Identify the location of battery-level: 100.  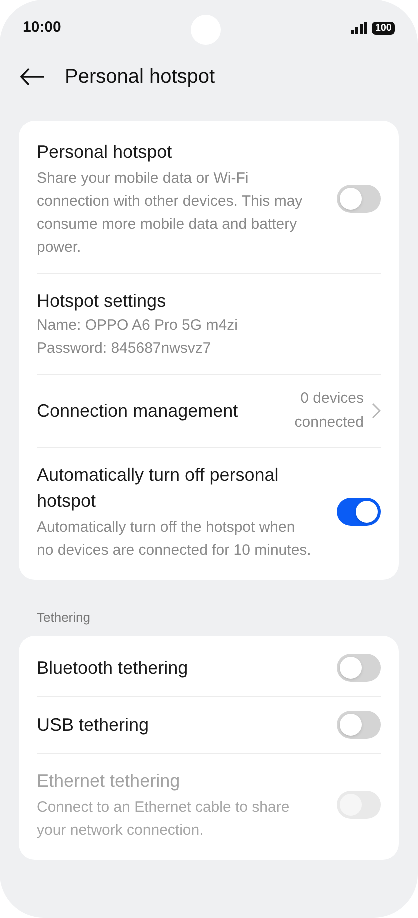
(383, 28).